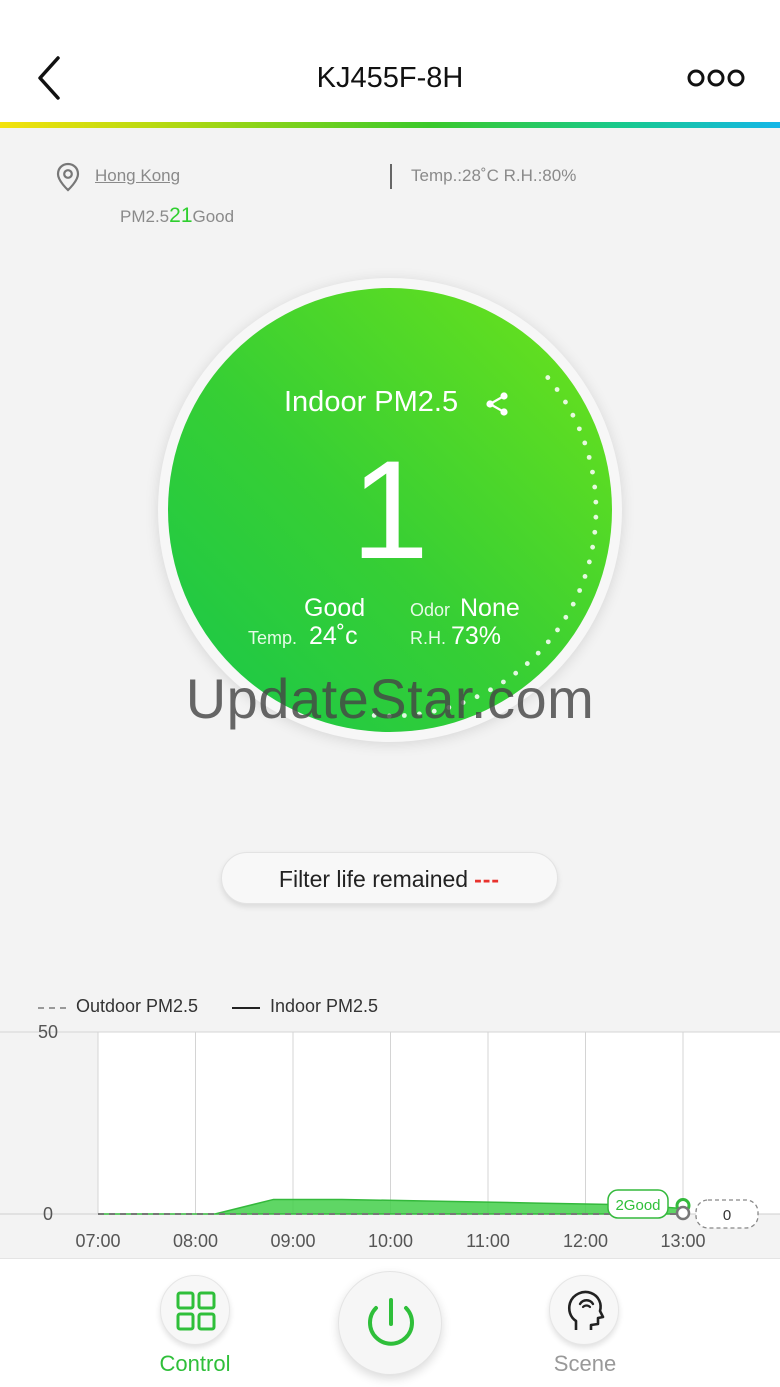 This screenshot has width=780, height=1387. Describe the element at coordinates (137, 1006) in the screenshot. I see `legend-outdoor: Outdoor PM2.5` at that location.